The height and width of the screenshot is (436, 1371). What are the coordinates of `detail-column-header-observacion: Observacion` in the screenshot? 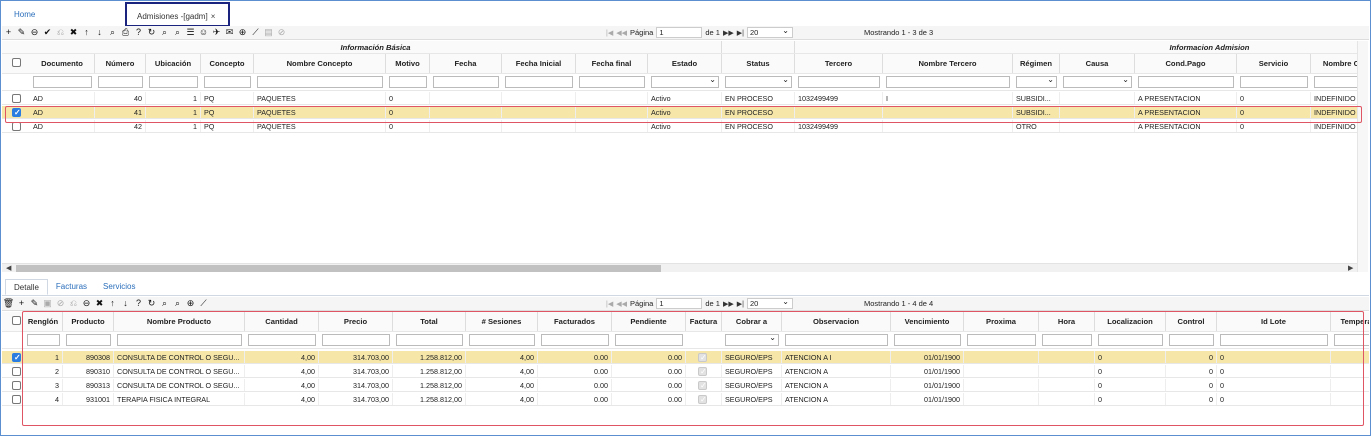 It's located at (836, 321).